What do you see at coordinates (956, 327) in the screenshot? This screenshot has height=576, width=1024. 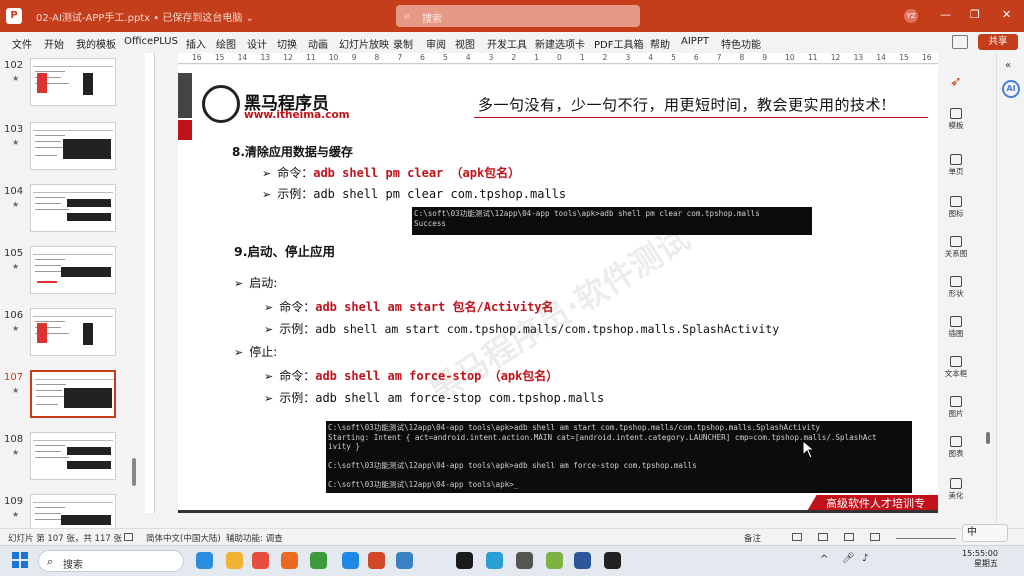 I see `side-panel-item: 插图` at bounding box center [956, 327].